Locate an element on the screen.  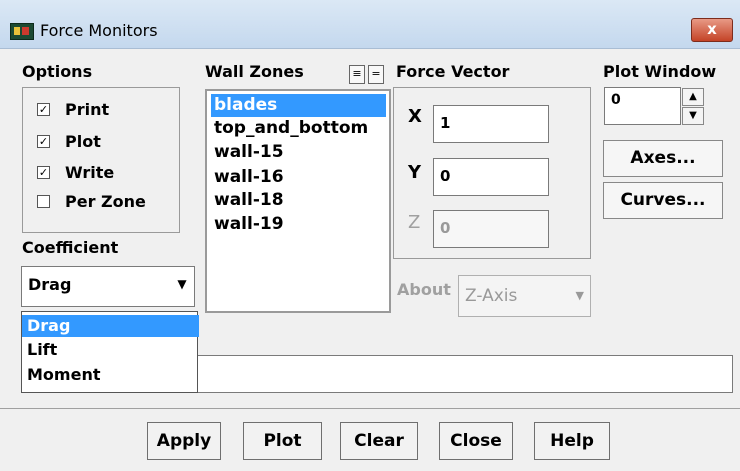
zone-item: wall-16 is located at coordinates (298, 177).